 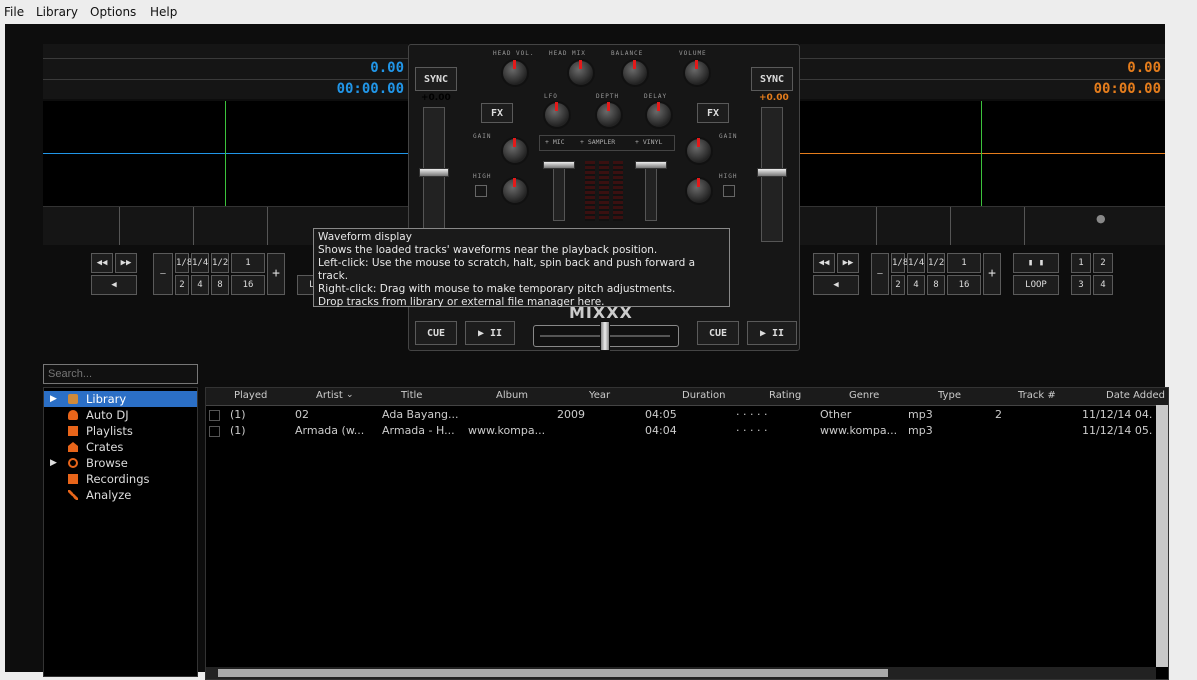 What do you see at coordinates (936, 263) in the screenshot?
I see `deck2-beat-1-2: 1/2` at bounding box center [936, 263].